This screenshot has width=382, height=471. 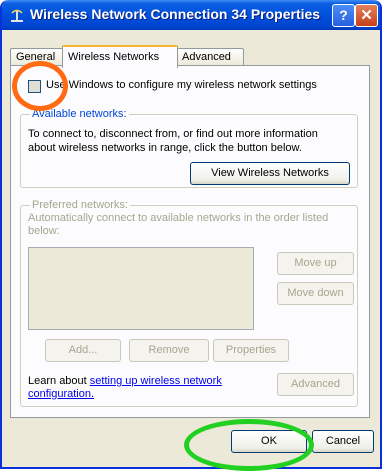 What do you see at coordinates (59, 381) in the screenshot?
I see `learn-about-prefix: Learn about` at bounding box center [59, 381].